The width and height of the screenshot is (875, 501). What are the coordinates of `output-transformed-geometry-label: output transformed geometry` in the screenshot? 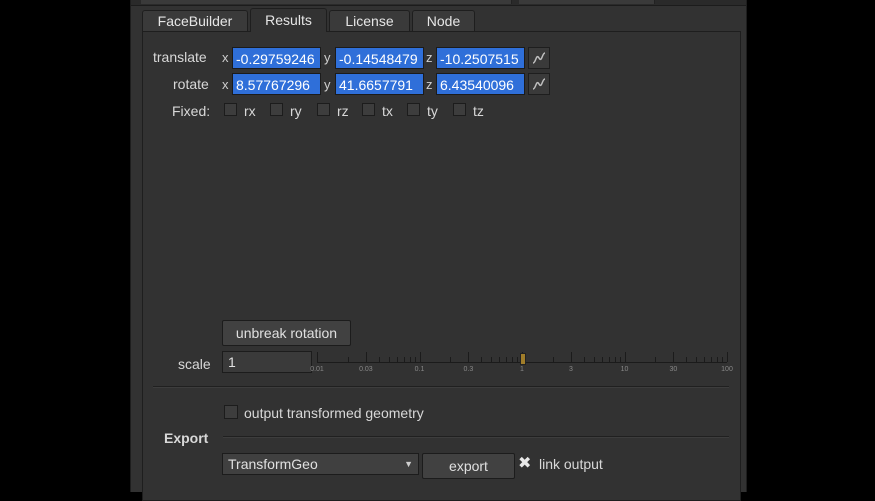 It's located at (334, 413).